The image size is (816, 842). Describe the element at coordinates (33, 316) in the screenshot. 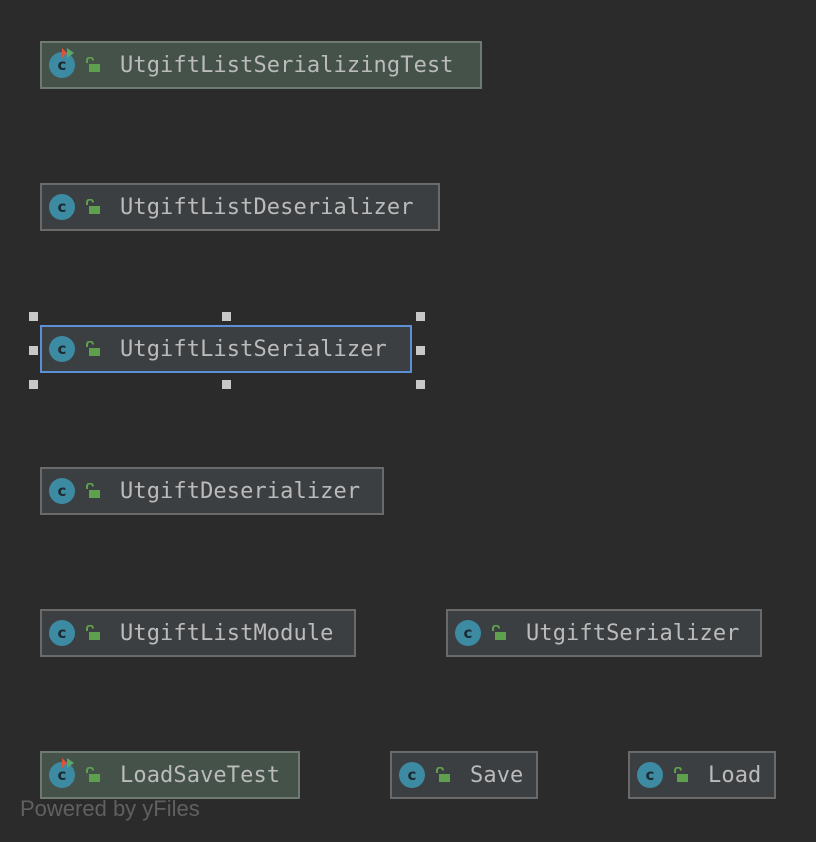

I see `resize-handle-top-left` at that location.